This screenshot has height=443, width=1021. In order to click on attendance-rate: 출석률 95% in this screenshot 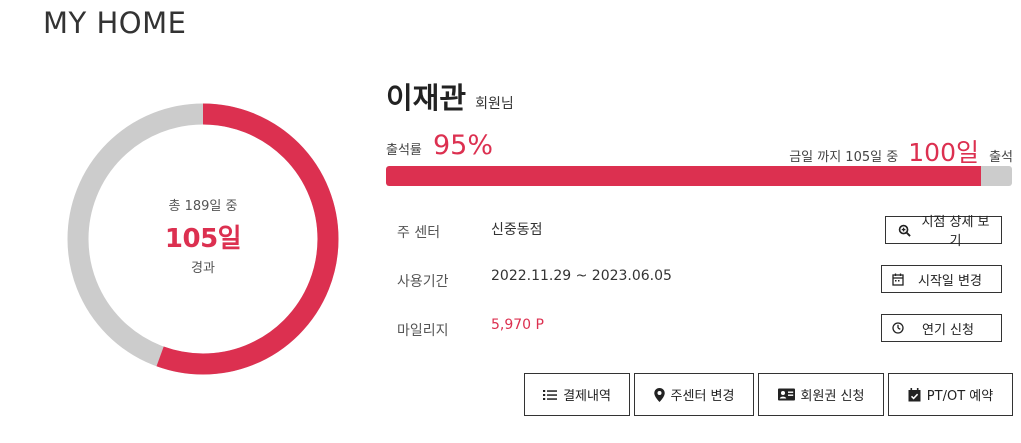, I will do `click(439, 145)`.